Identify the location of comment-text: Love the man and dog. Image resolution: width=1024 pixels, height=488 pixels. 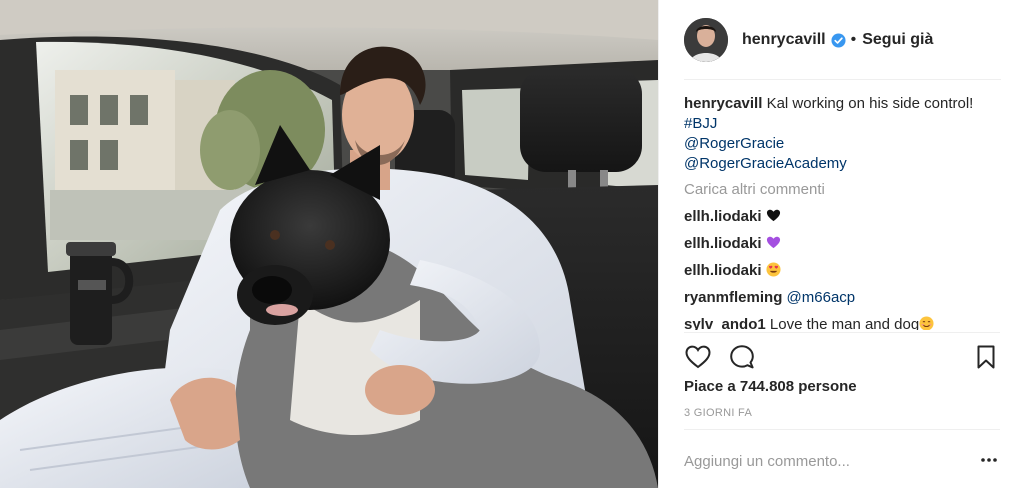
(844, 323).